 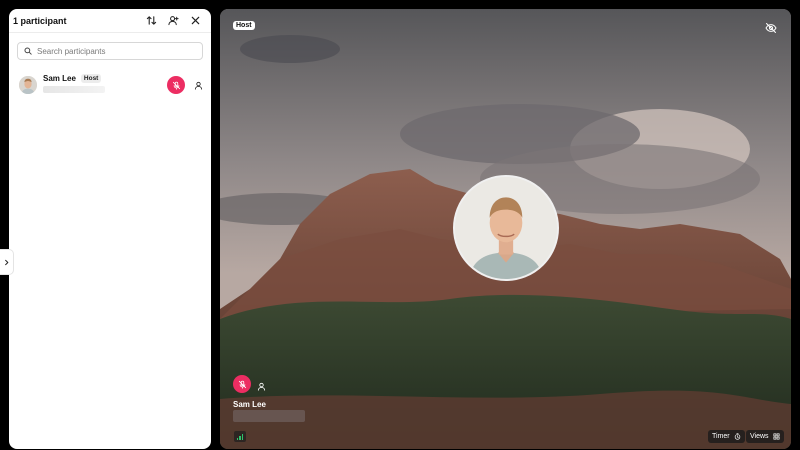 I want to click on timer-icon, so click(x=737, y=436).